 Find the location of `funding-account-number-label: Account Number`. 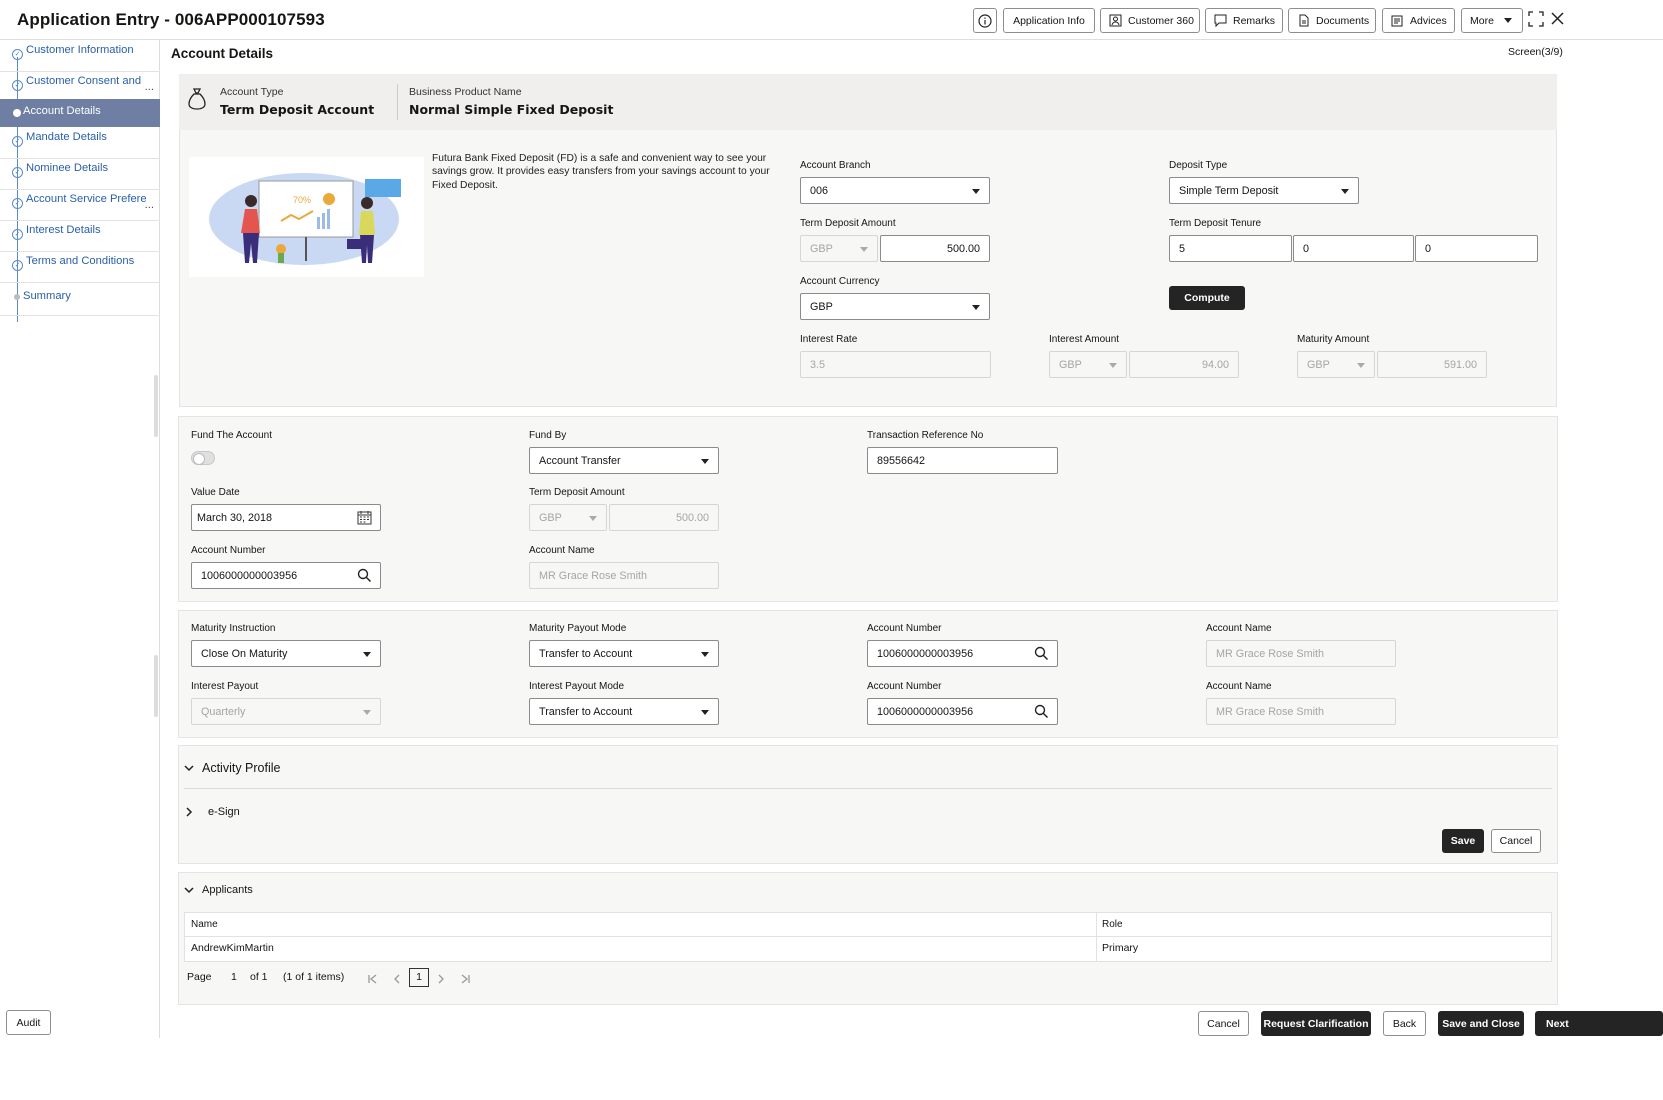

funding-account-number-label: Account Number is located at coordinates (228, 550).